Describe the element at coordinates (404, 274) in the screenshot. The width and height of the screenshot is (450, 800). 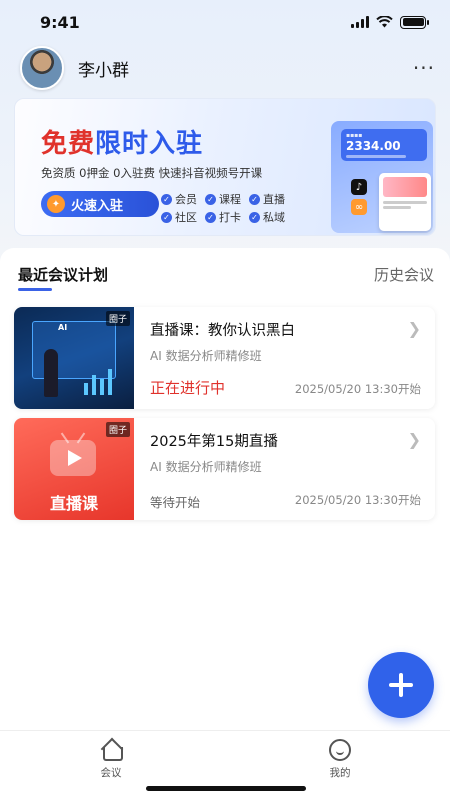
I see `tab-history-meetings: 历史会议` at that location.